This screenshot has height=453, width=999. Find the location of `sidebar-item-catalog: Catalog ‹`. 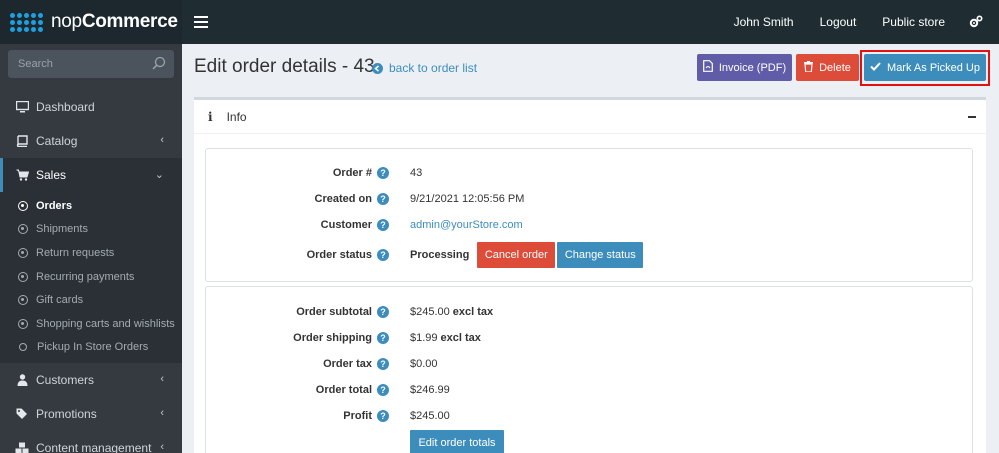

sidebar-item-catalog: Catalog ‹ is located at coordinates (91, 141).